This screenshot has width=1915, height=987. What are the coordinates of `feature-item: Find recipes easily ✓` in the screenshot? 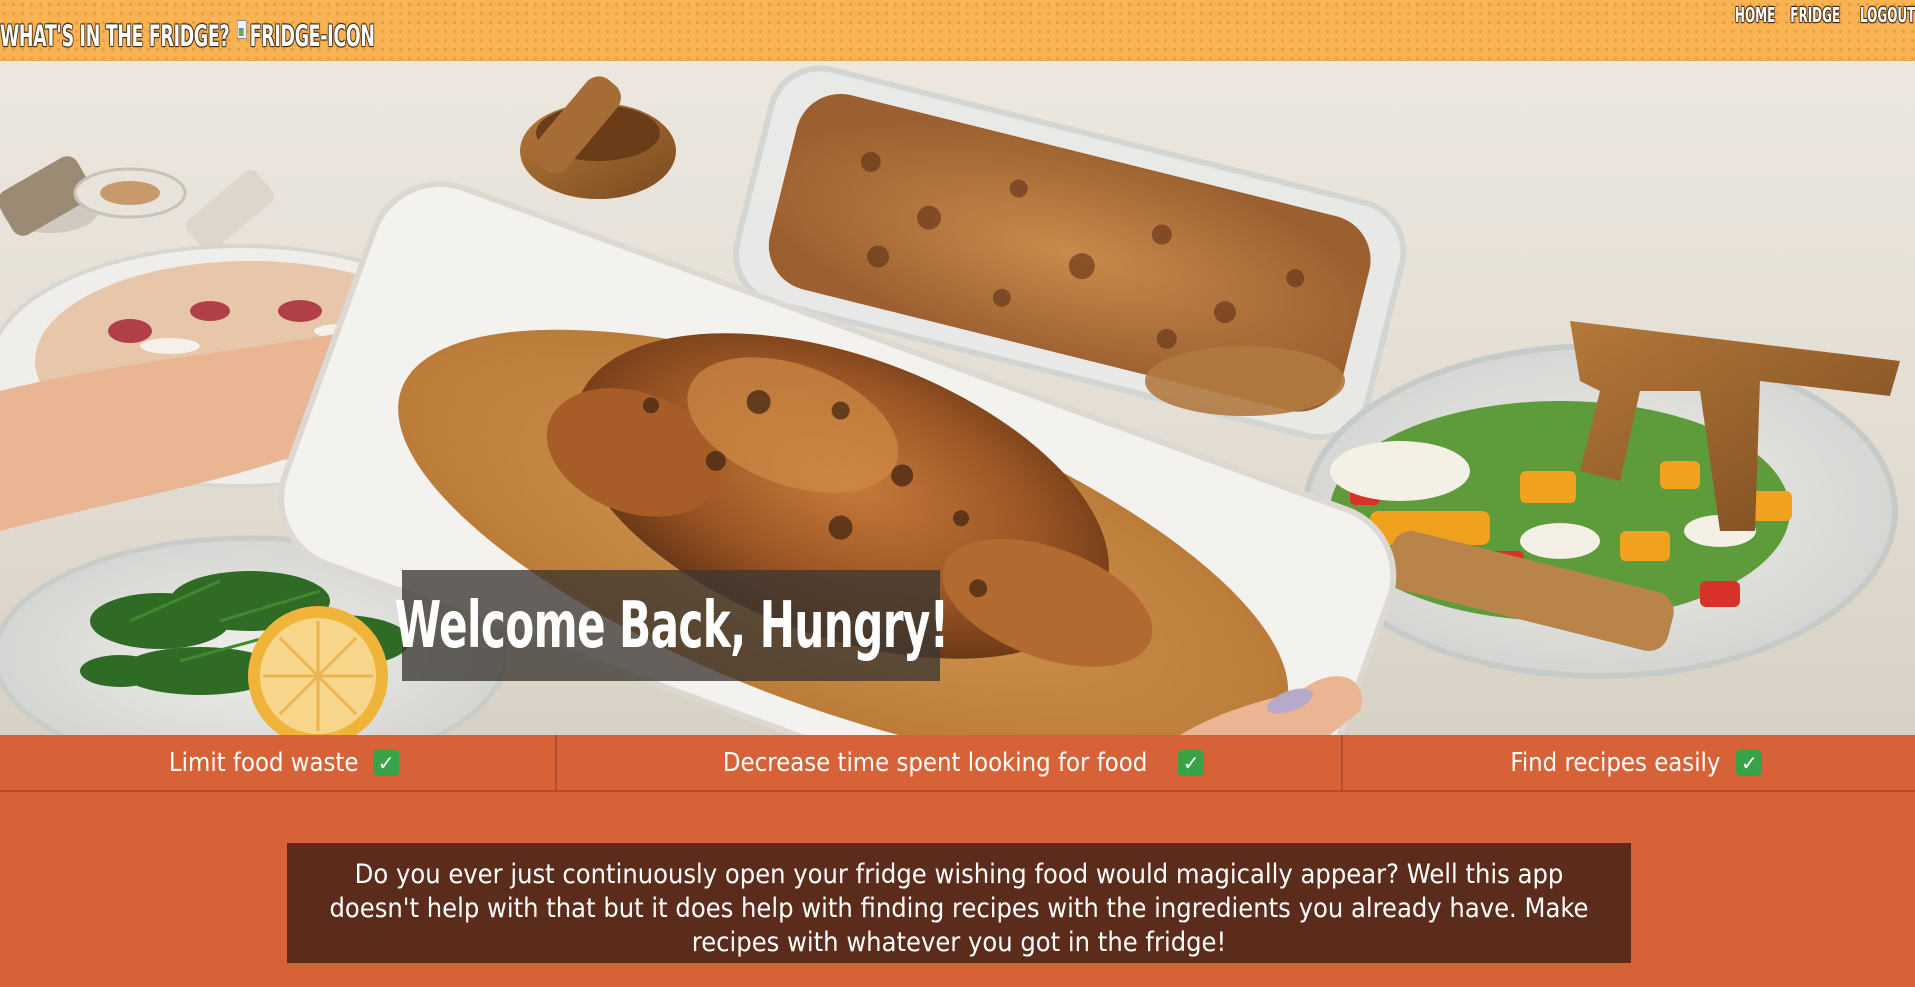 It's located at (1629, 762).